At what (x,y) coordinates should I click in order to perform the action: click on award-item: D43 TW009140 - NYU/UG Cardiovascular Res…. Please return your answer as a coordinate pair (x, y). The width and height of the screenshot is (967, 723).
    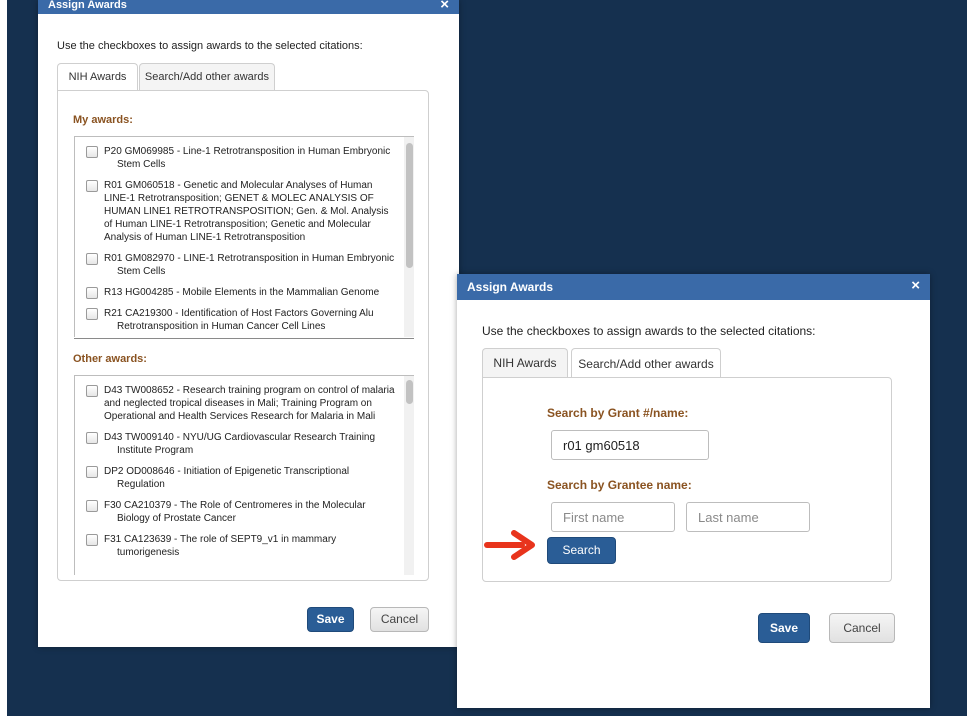
    Looking at the image, I should click on (244, 444).